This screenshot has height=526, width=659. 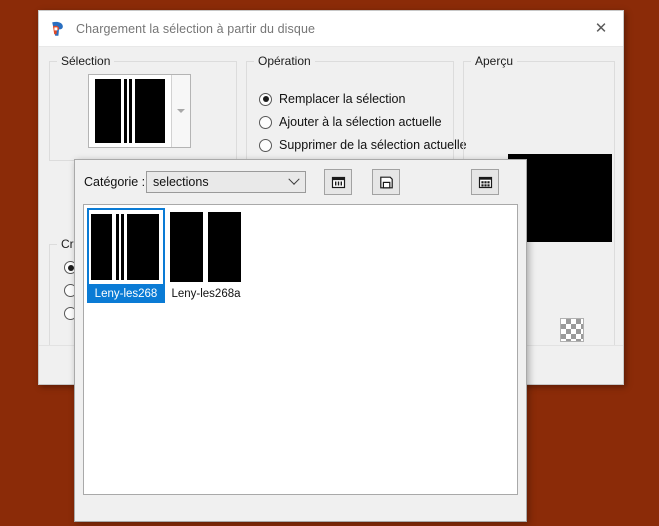 What do you see at coordinates (226, 182) in the screenshot?
I see `category-dropdown: selections` at bounding box center [226, 182].